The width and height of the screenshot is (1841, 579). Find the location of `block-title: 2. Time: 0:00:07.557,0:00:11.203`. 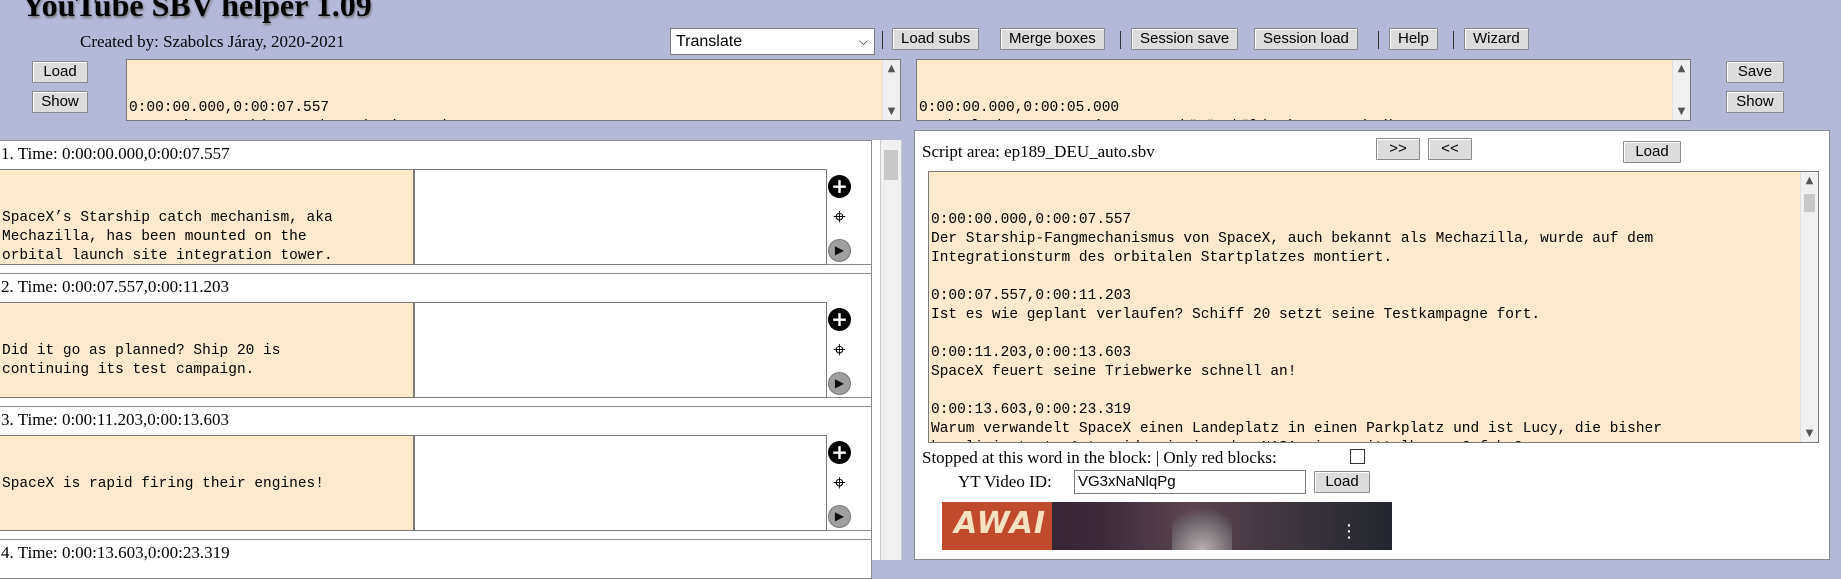

block-title: 2. Time: 0:00:07.557,0:00:11.203 is located at coordinates (115, 286).